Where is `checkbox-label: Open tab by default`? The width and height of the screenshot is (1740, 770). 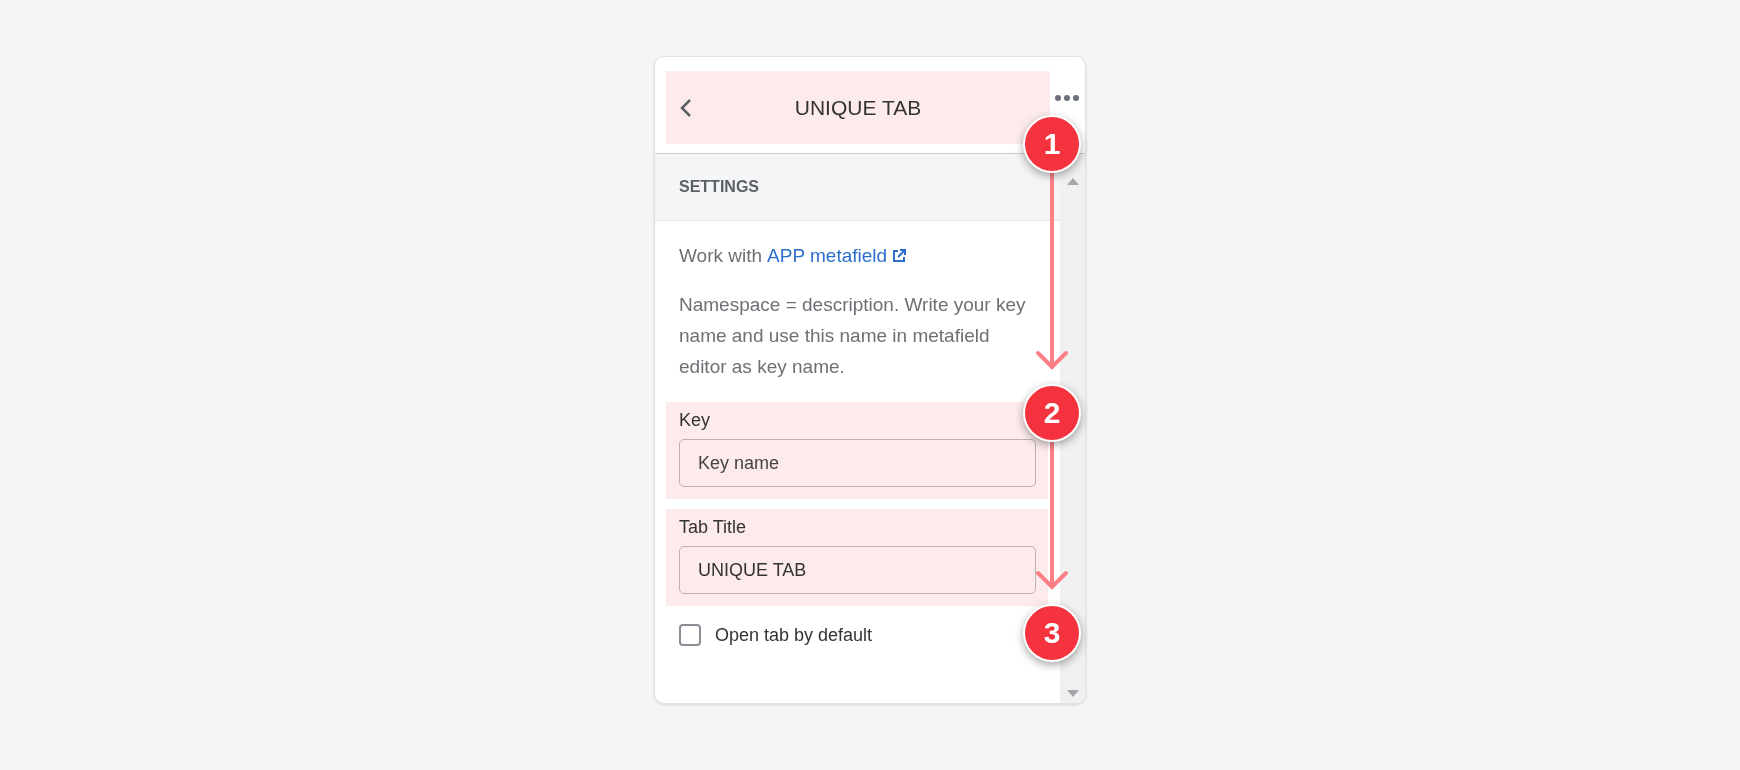
checkbox-label: Open tab by default is located at coordinates (794, 635).